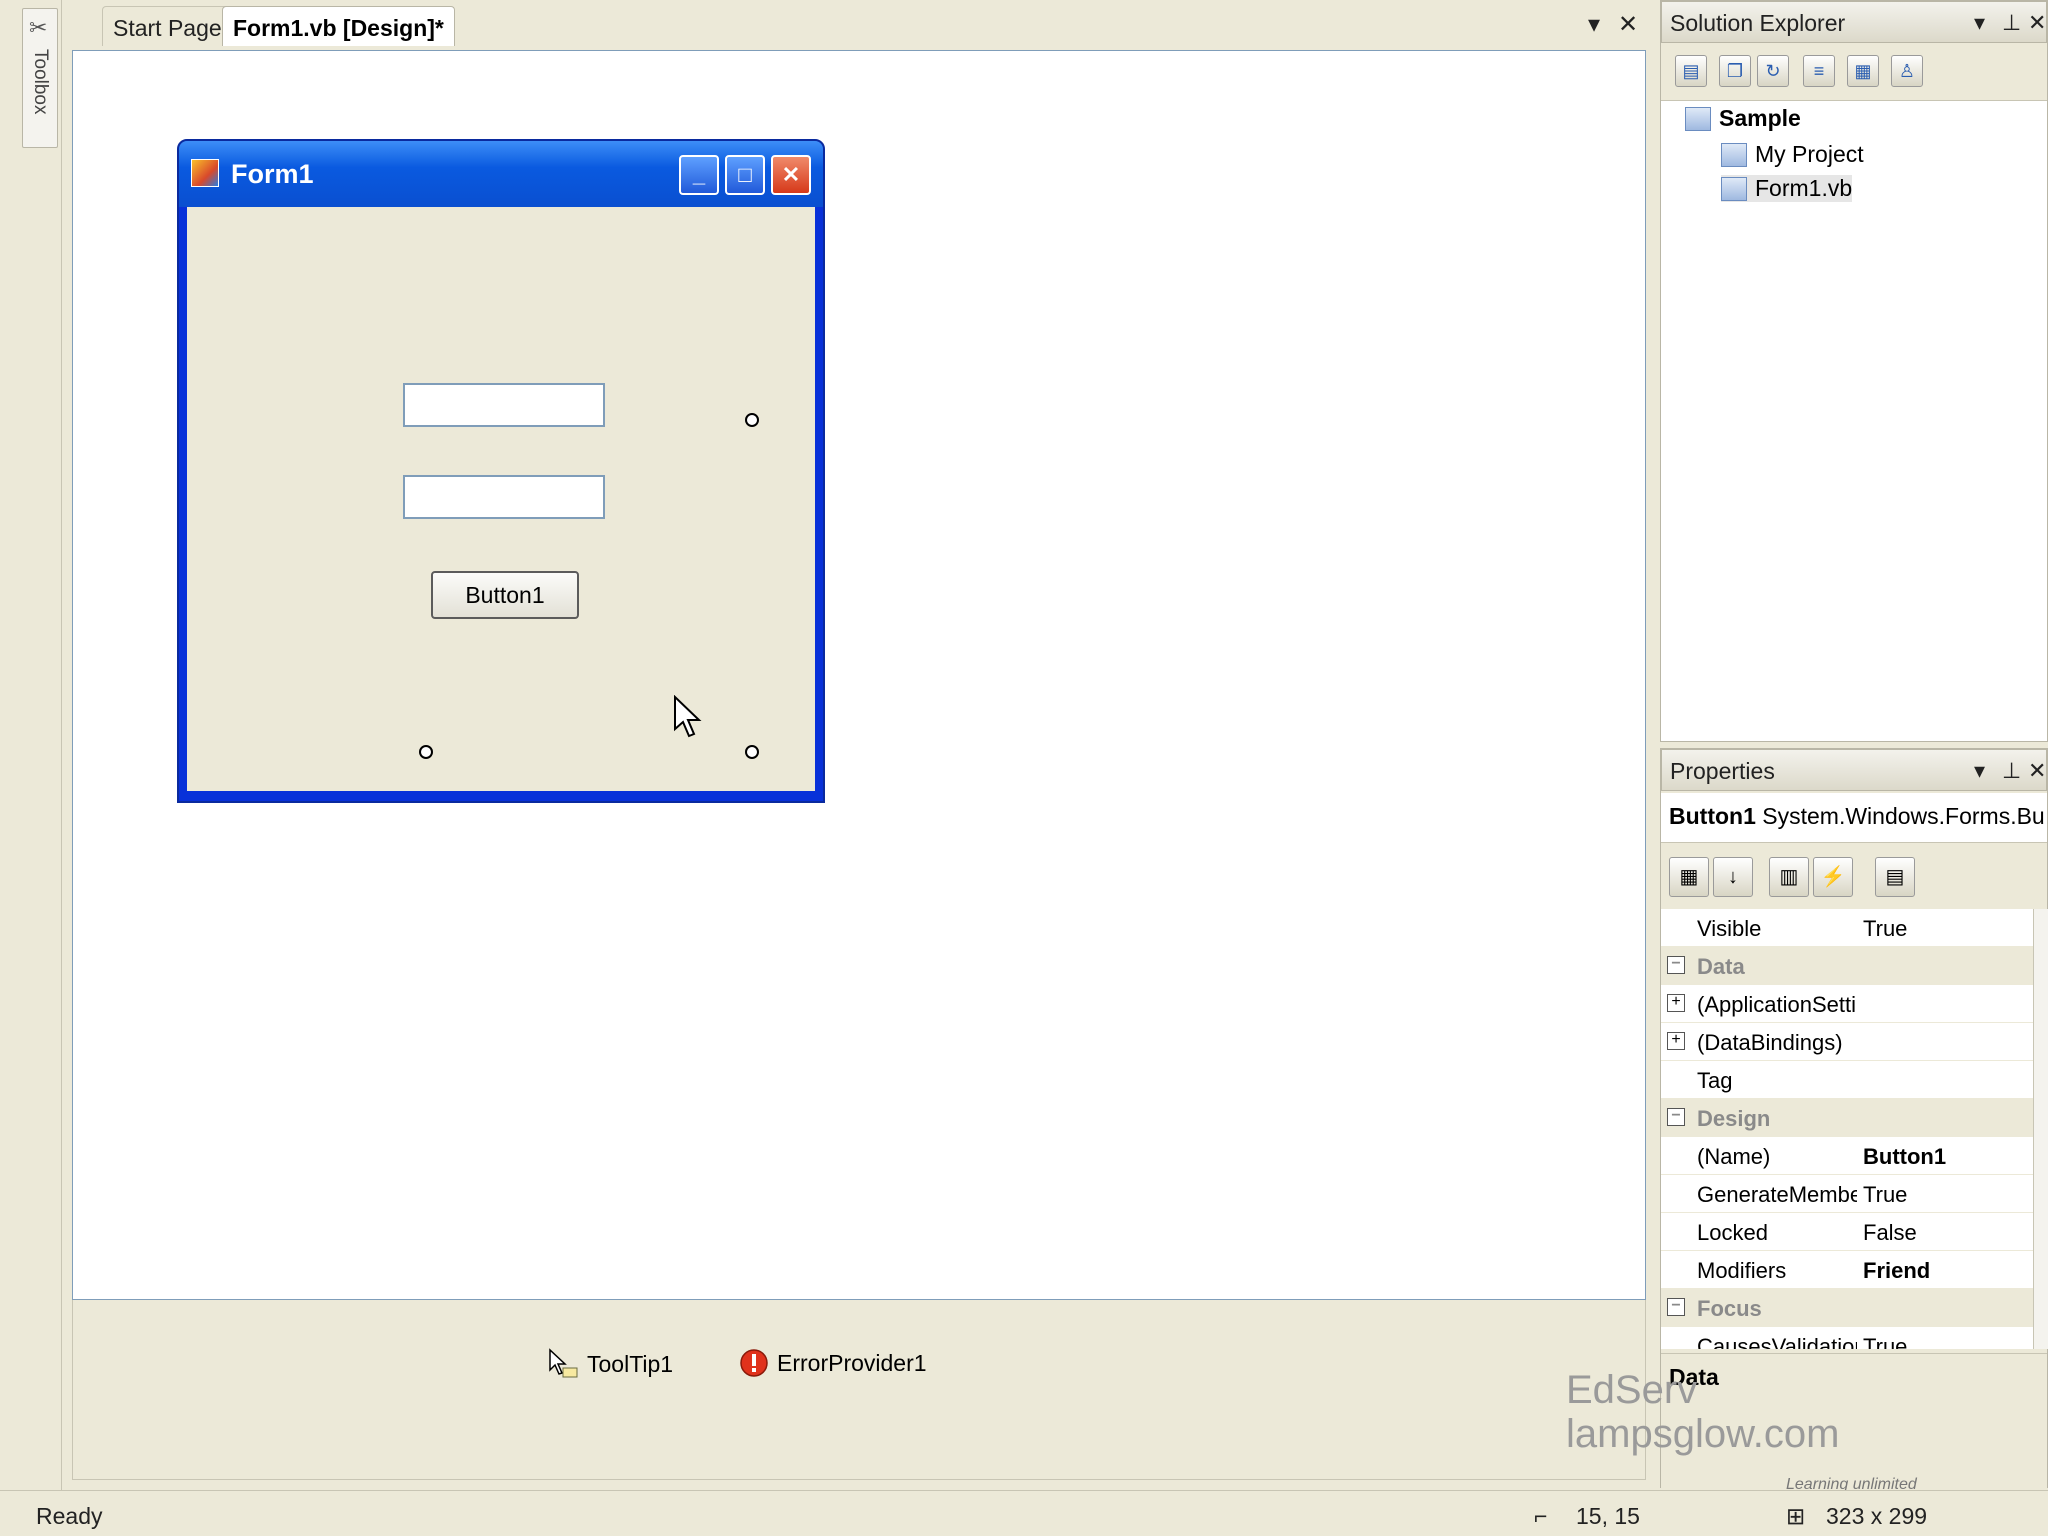 This screenshot has width=2048, height=1536. Describe the element at coordinates (1760, 118) in the screenshot. I see `tree-item-label: Sample` at that location.